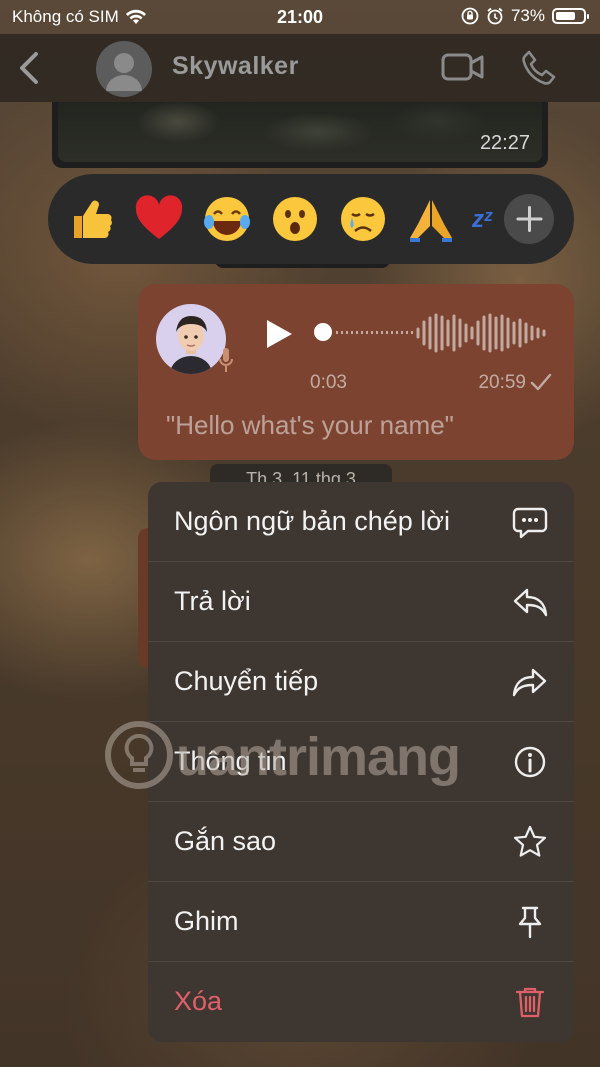 This screenshot has height=1067, width=600. Describe the element at coordinates (482, 219) in the screenshot. I see `sleep-glyph: zᶻ` at that location.